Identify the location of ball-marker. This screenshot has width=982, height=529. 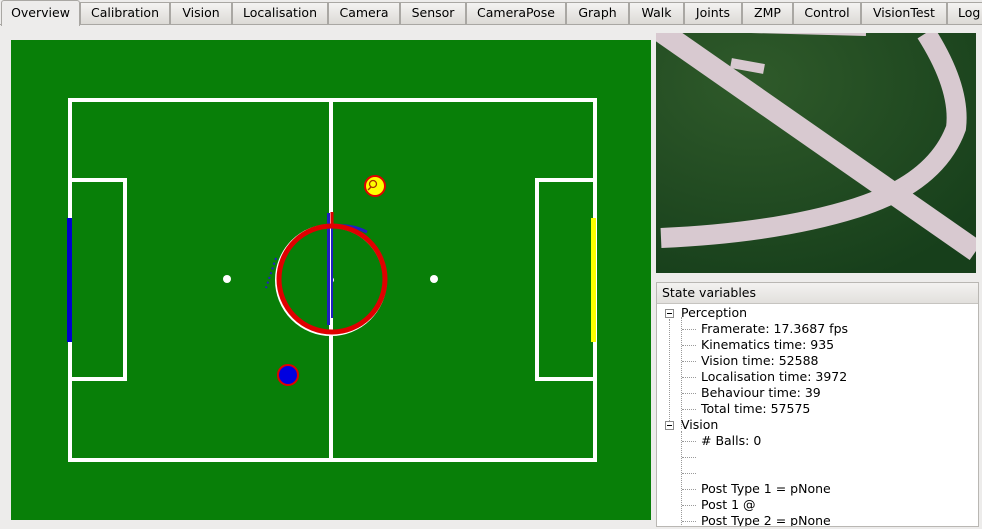
(375, 186).